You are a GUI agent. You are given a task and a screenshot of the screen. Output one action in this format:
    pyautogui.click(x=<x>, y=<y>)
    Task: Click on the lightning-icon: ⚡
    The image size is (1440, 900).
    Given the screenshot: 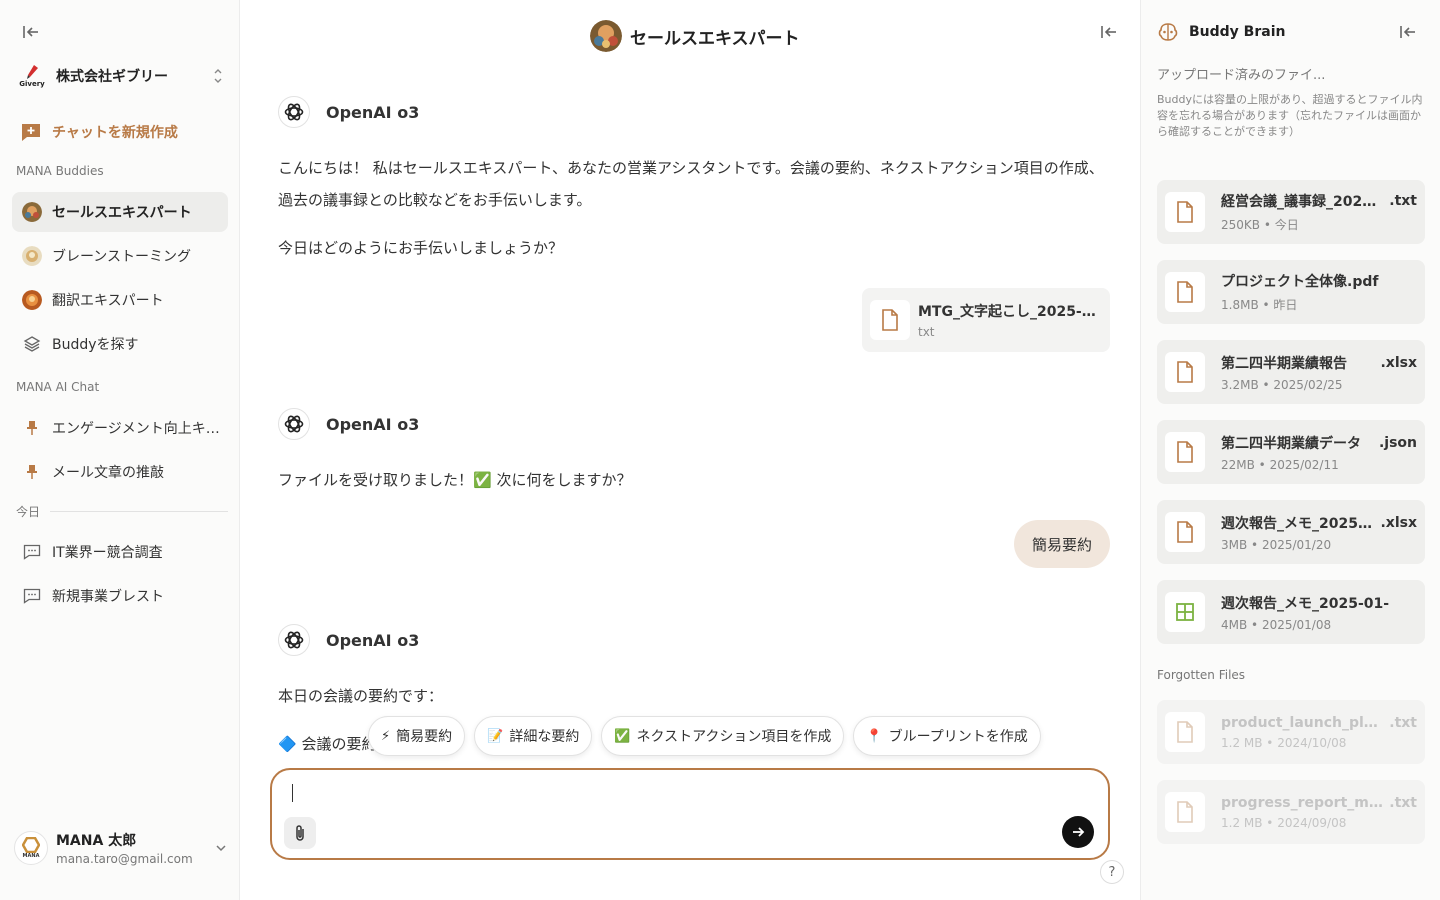 What is the action you would take?
    pyautogui.click(x=386, y=736)
    